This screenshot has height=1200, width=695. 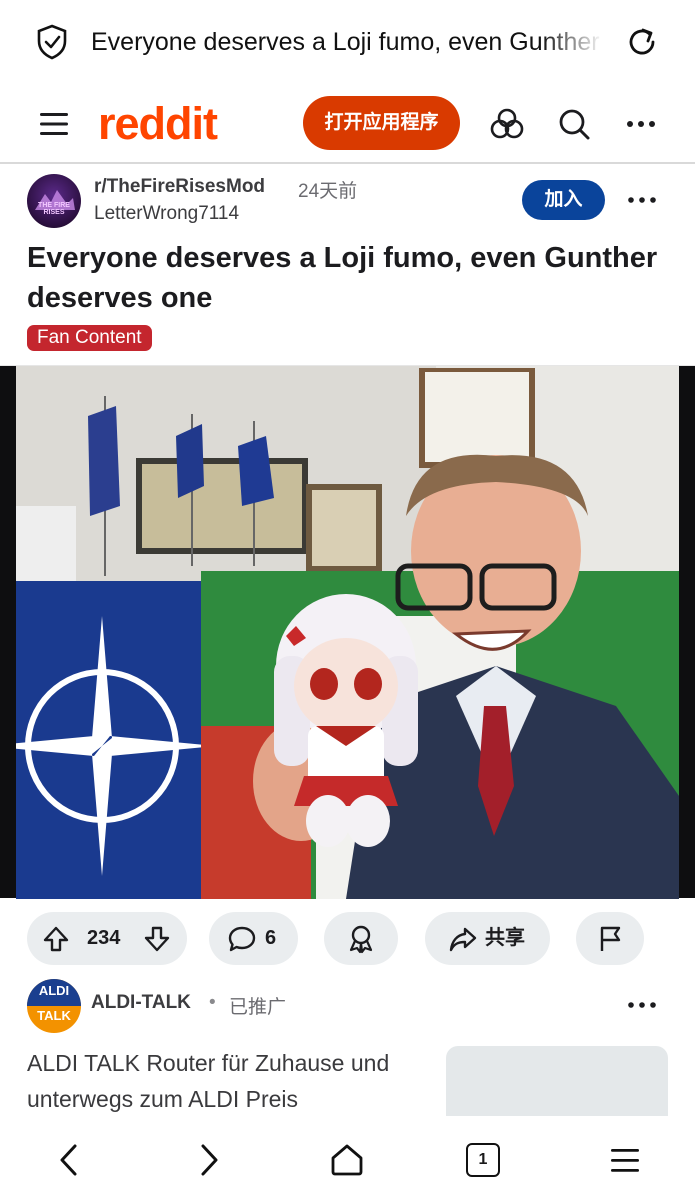 What do you see at coordinates (641, 124) in the screenshot?
I see `more-icon` at bounding box center [641, 124].